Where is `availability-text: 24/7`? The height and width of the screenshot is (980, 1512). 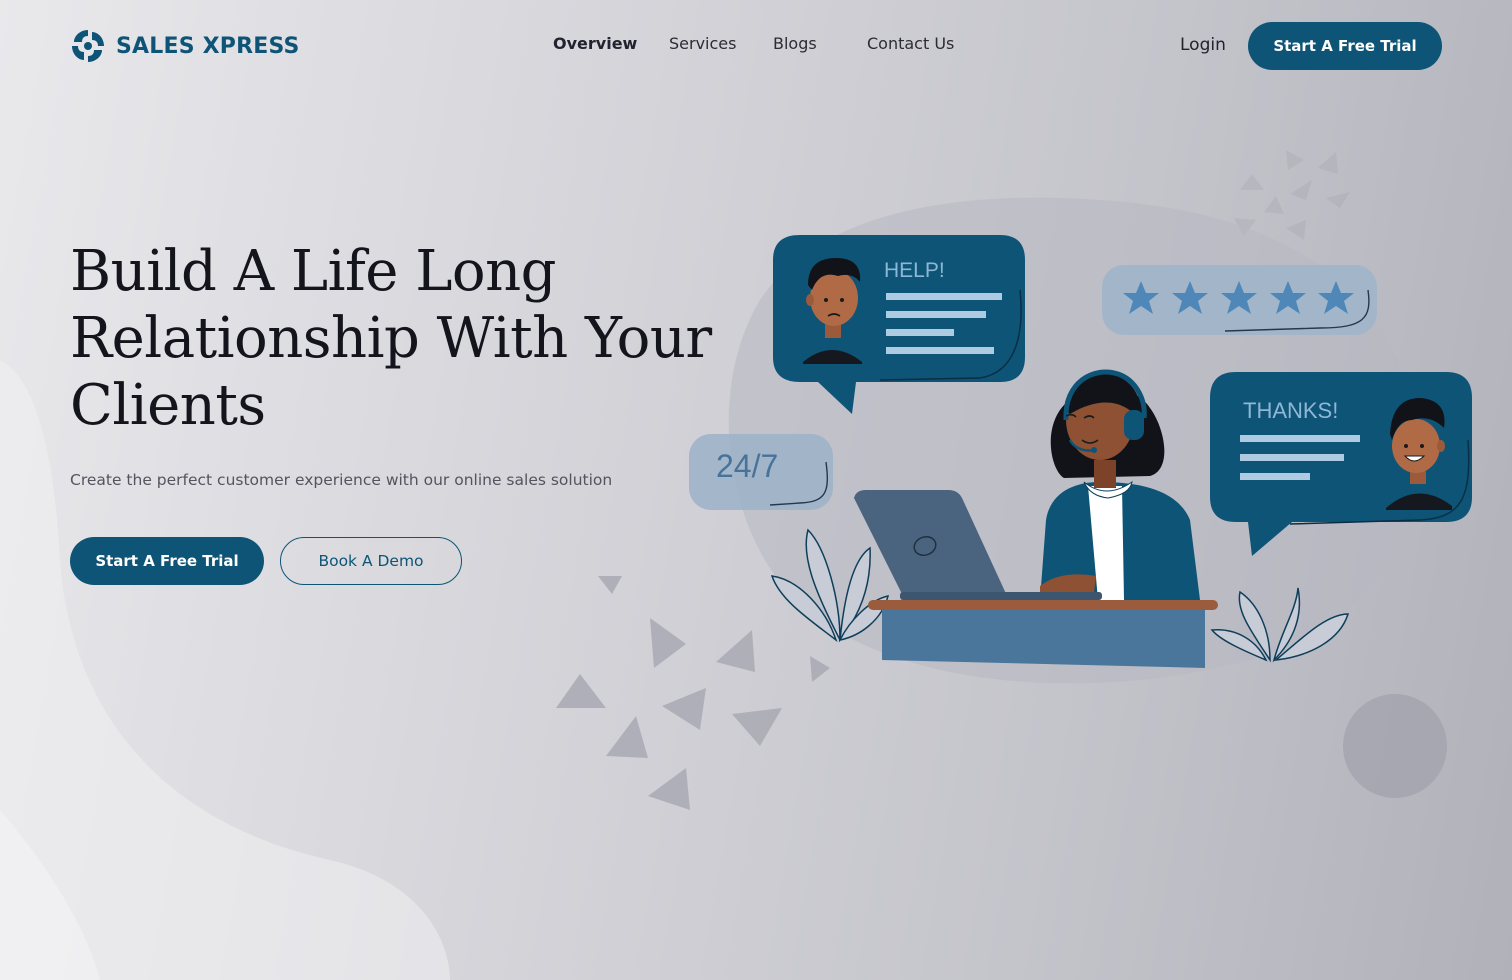
availability-text: 24/7 is located at coordinates (747, 466).